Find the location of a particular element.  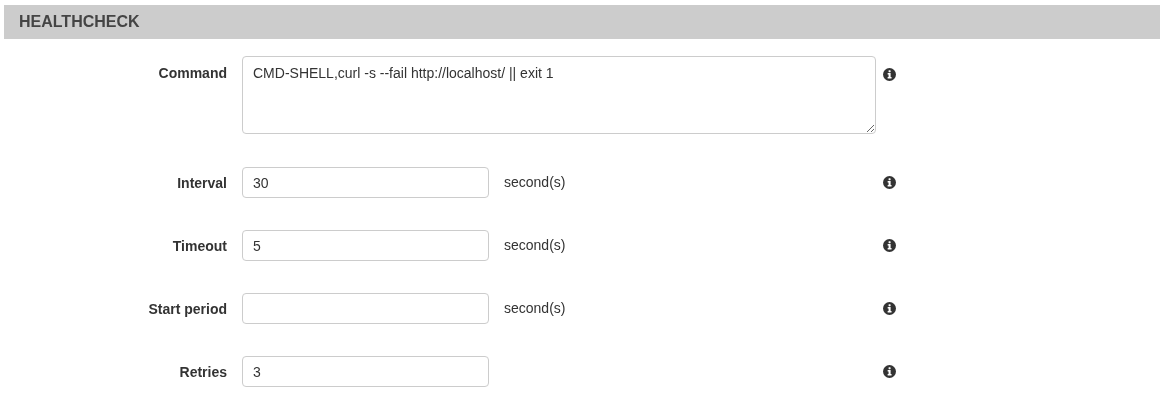

field-label: Start period is located at coordinates (187, 308).